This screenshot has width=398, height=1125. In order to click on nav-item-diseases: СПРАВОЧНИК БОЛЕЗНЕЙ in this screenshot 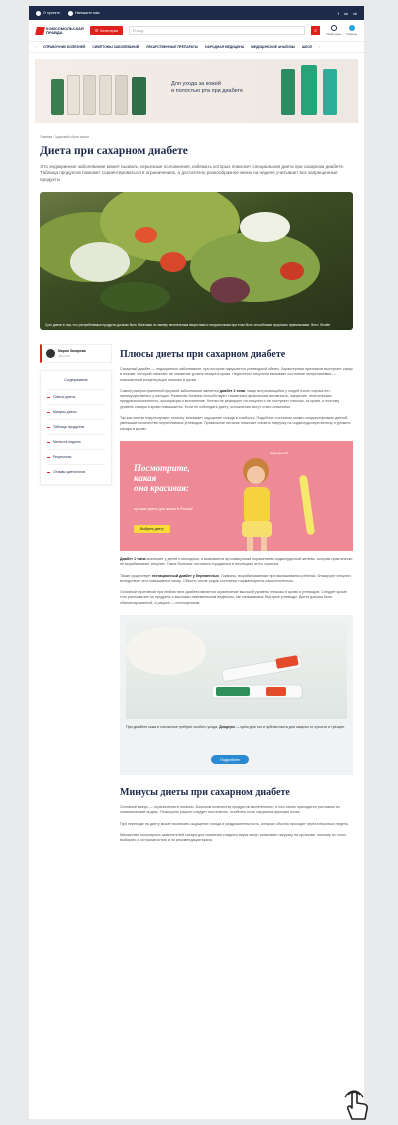, I will do `click(64, 47)`.